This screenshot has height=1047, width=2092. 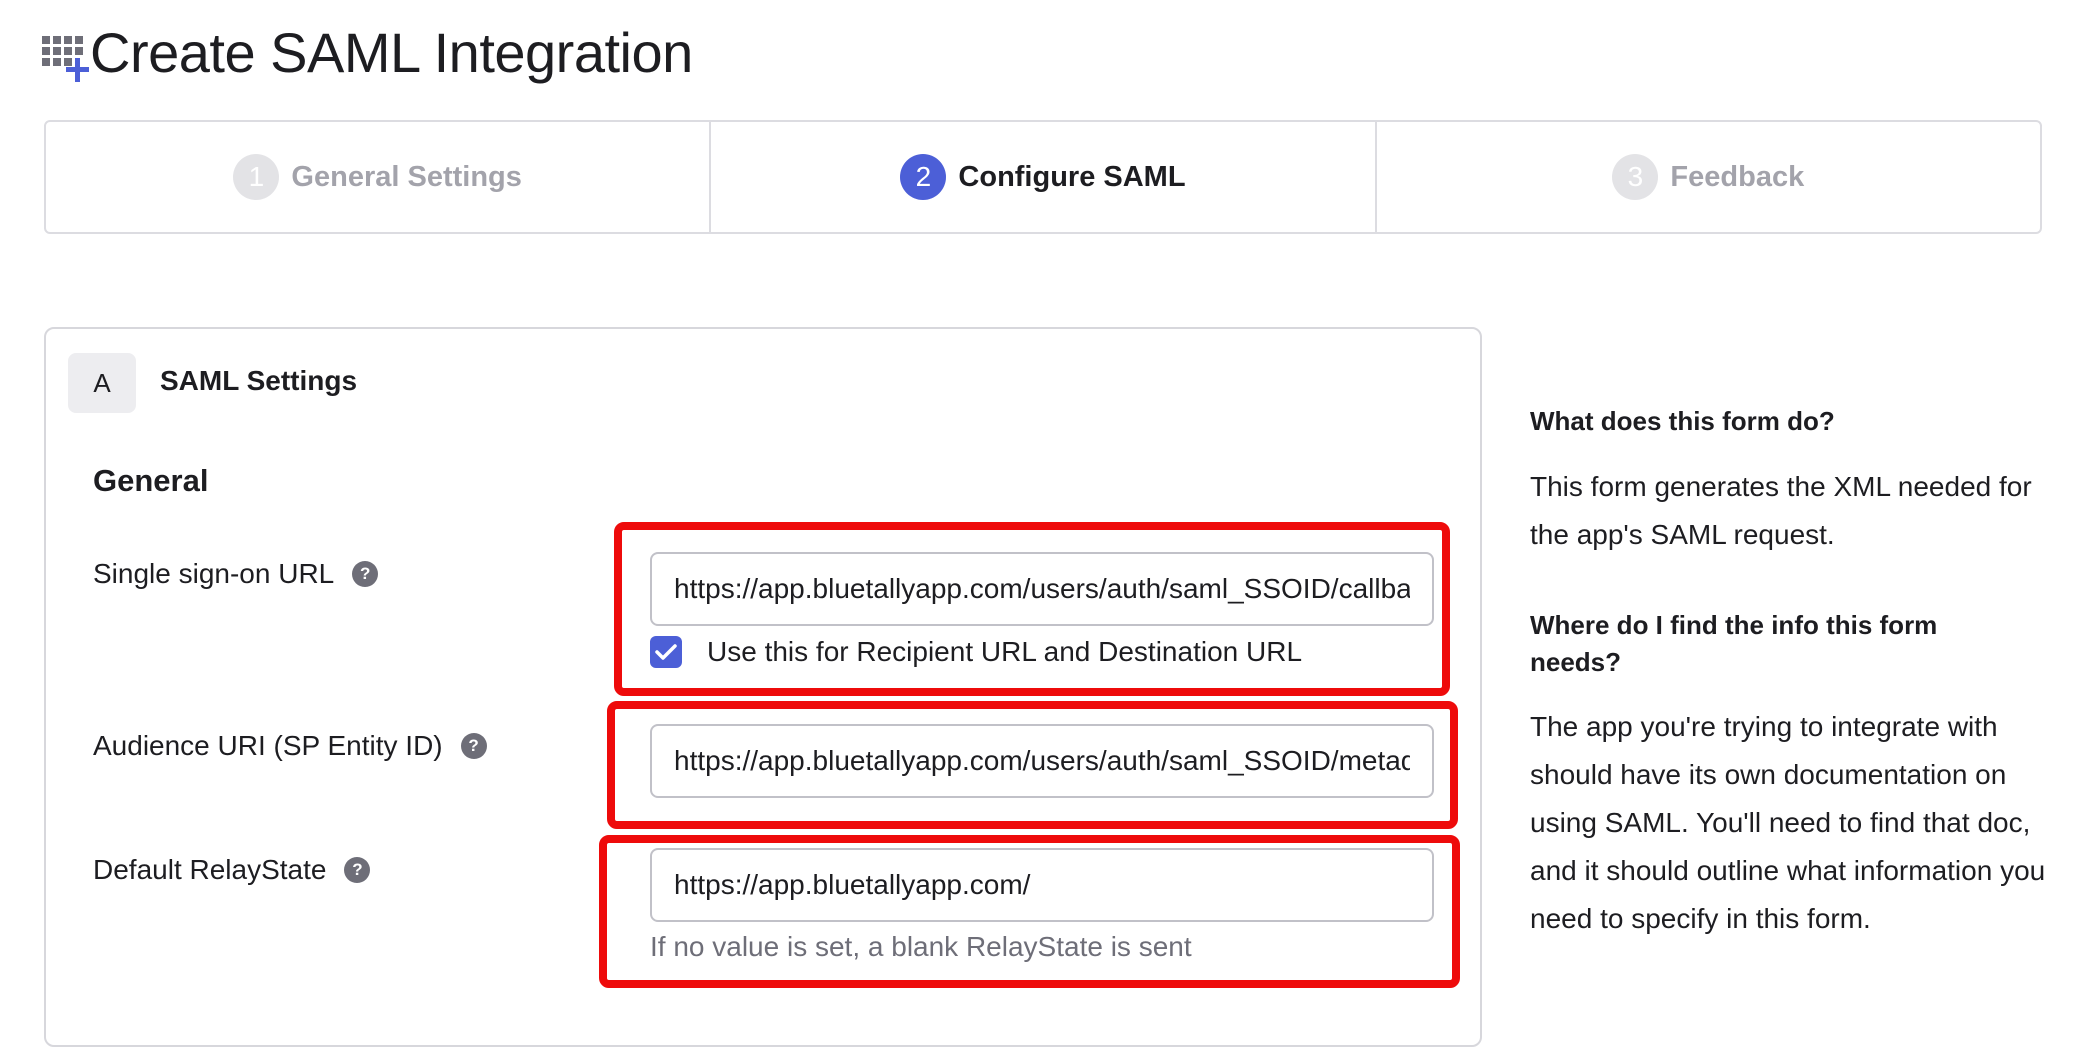 What do you see at coordinates (210, 869) in the screenshot?
I see `field-label-text: Default RelayState` at bounding box center [210, 869].